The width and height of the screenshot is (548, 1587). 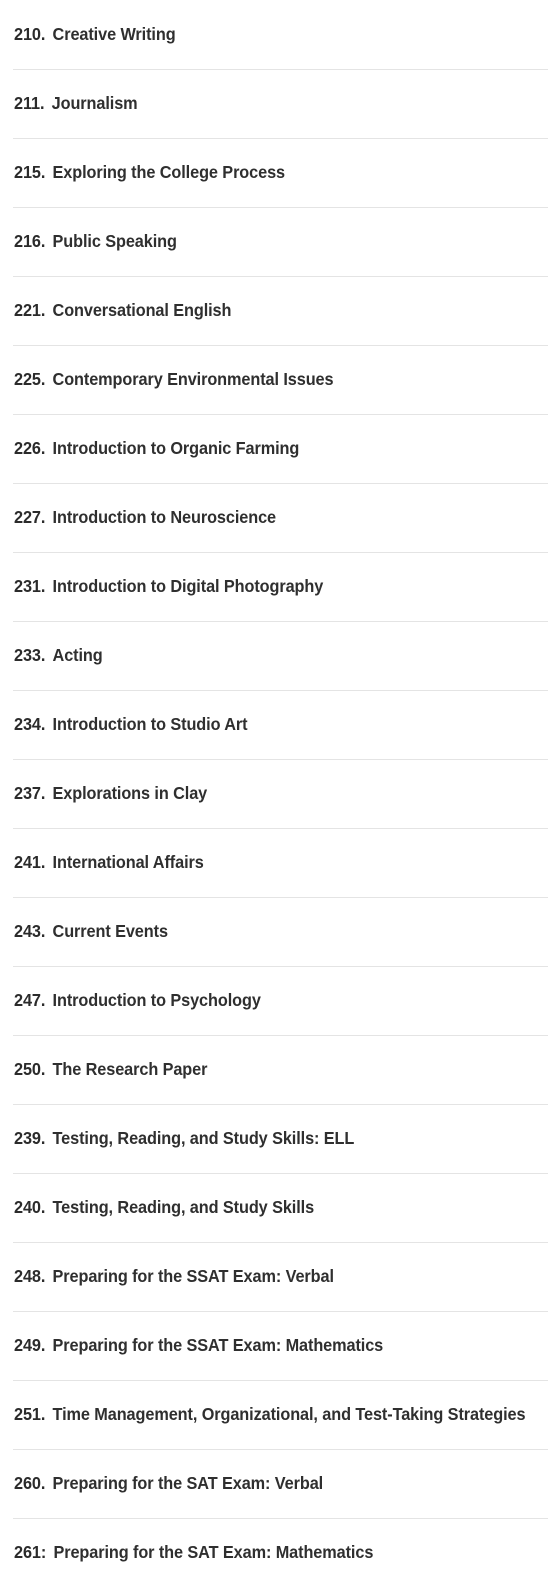 I want to click on course-list-item: 248. Preparing for the SSAT Exam: Verbal, so click(x=274, y=1276).